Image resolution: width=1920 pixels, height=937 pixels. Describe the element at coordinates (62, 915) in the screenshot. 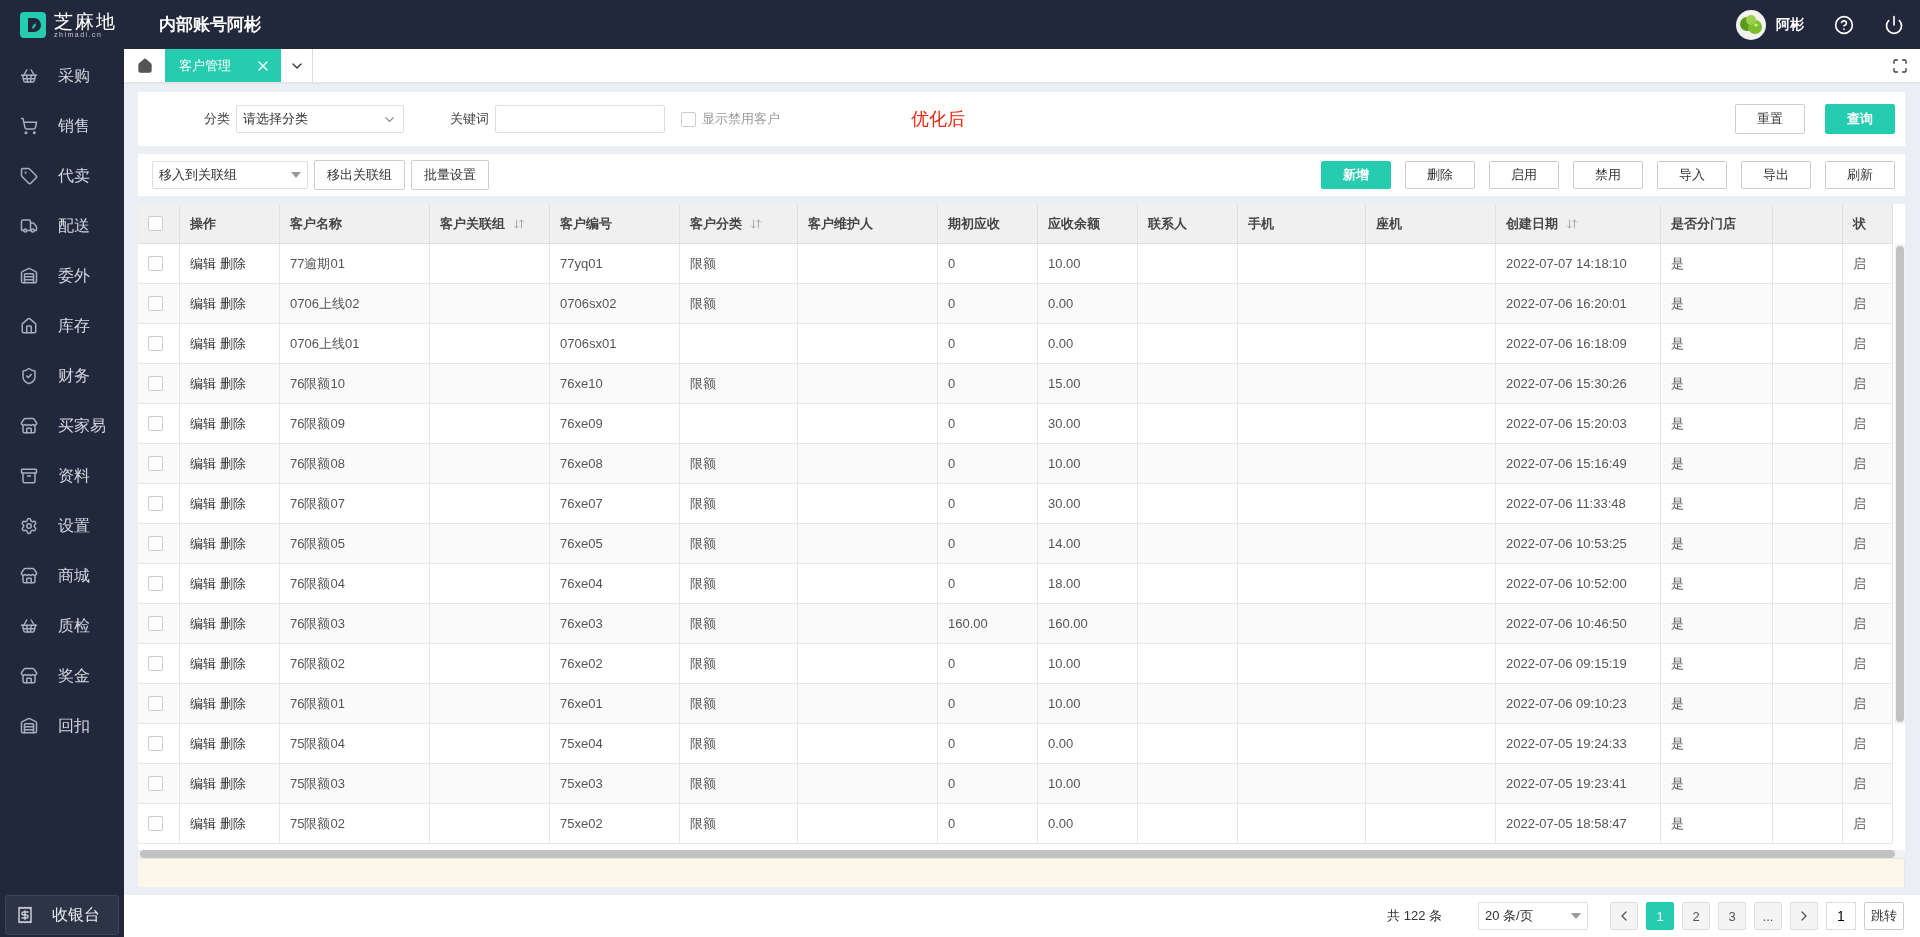

I see `cashier-button: 收银台` at that location.